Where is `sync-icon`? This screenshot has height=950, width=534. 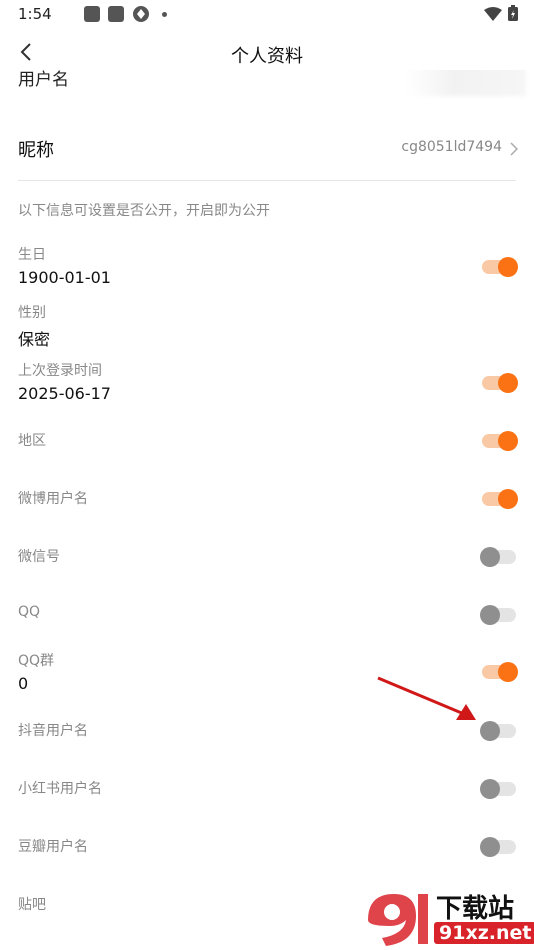 sync-icon is located at coordinates (141, 16).